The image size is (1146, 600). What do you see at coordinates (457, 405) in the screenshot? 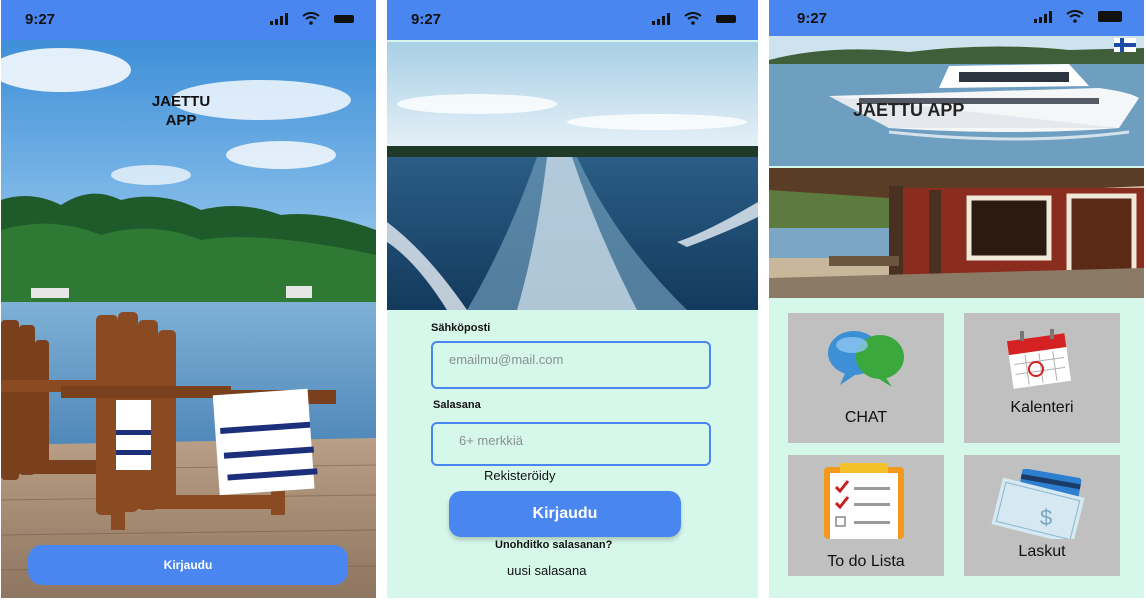
I see `password-label: Salasana` at bounding box center [457, 405].